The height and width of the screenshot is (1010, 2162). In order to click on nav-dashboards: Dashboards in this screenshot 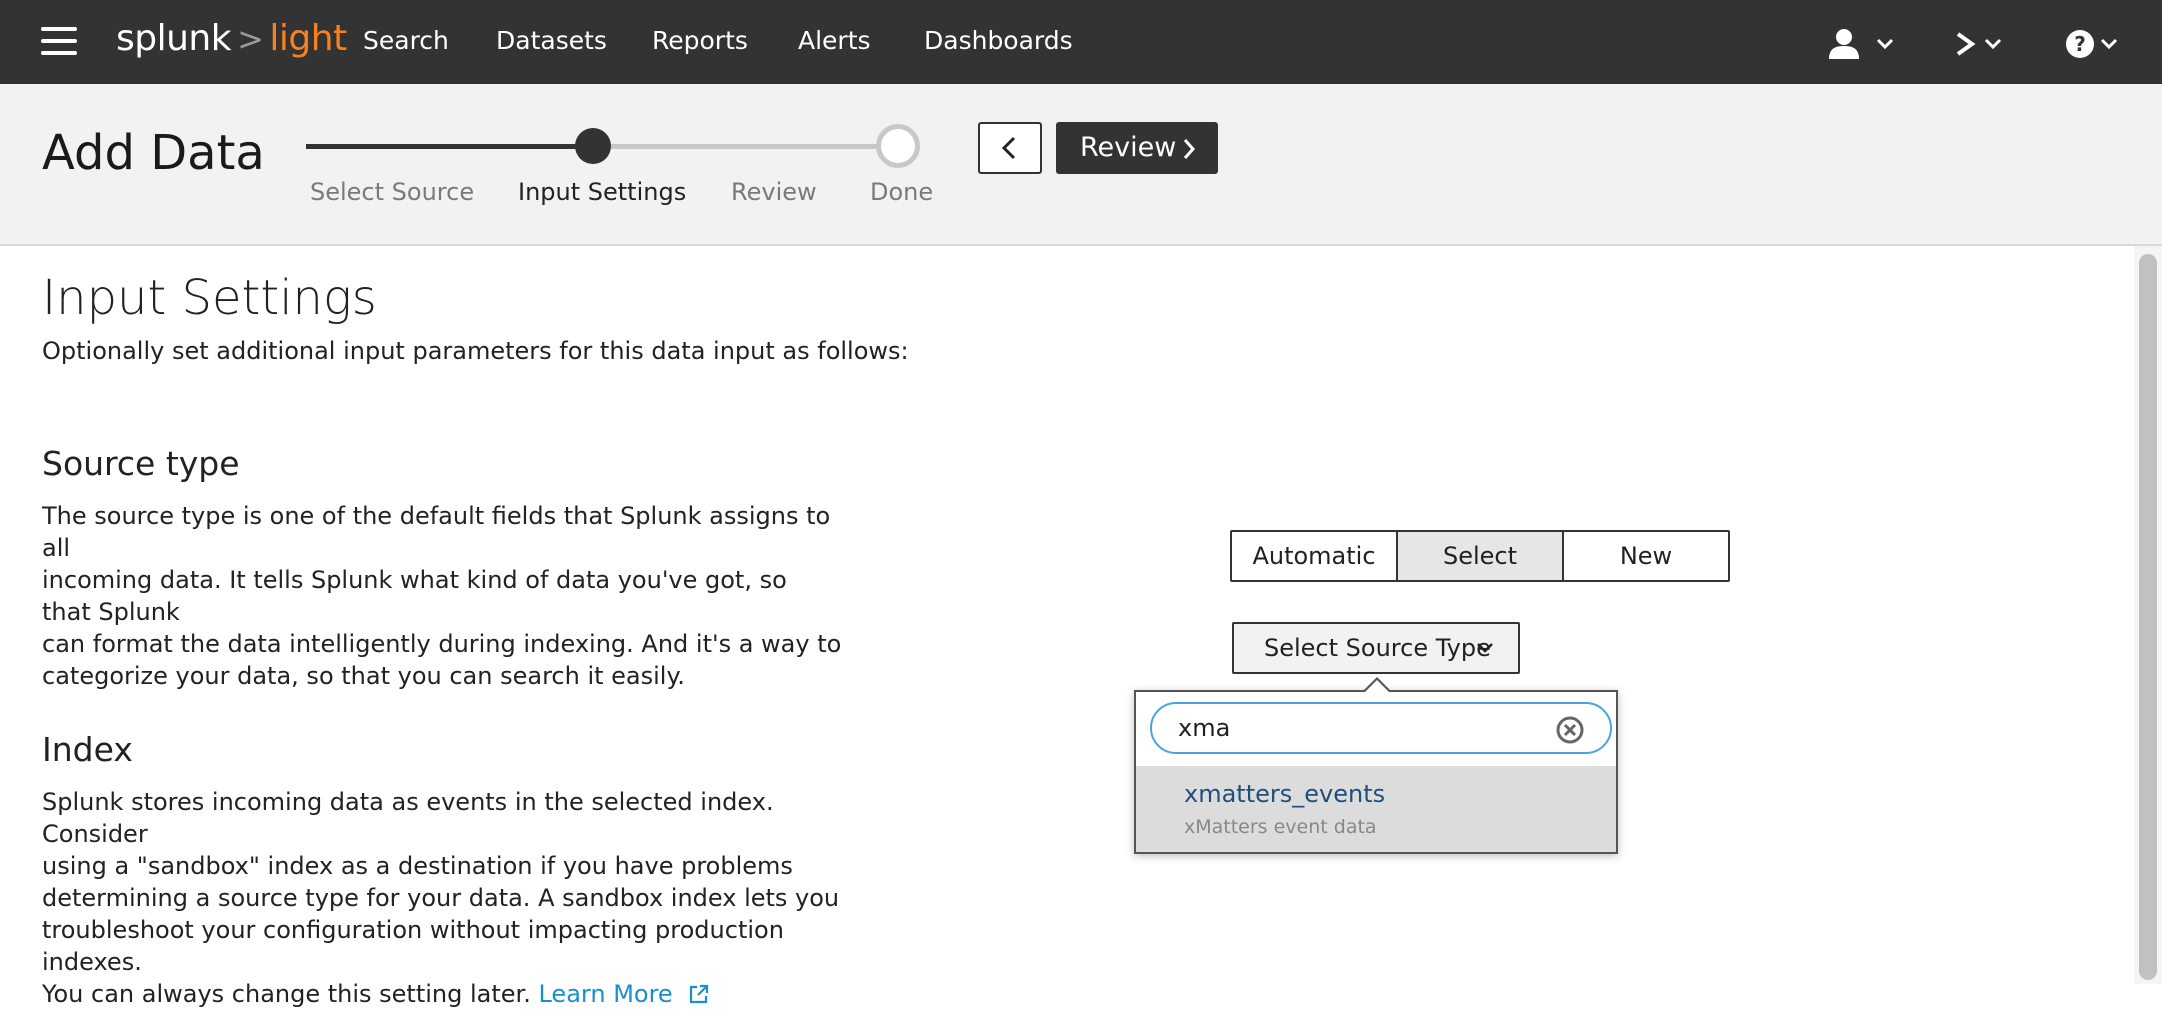, I will do `click(998, 40)`.